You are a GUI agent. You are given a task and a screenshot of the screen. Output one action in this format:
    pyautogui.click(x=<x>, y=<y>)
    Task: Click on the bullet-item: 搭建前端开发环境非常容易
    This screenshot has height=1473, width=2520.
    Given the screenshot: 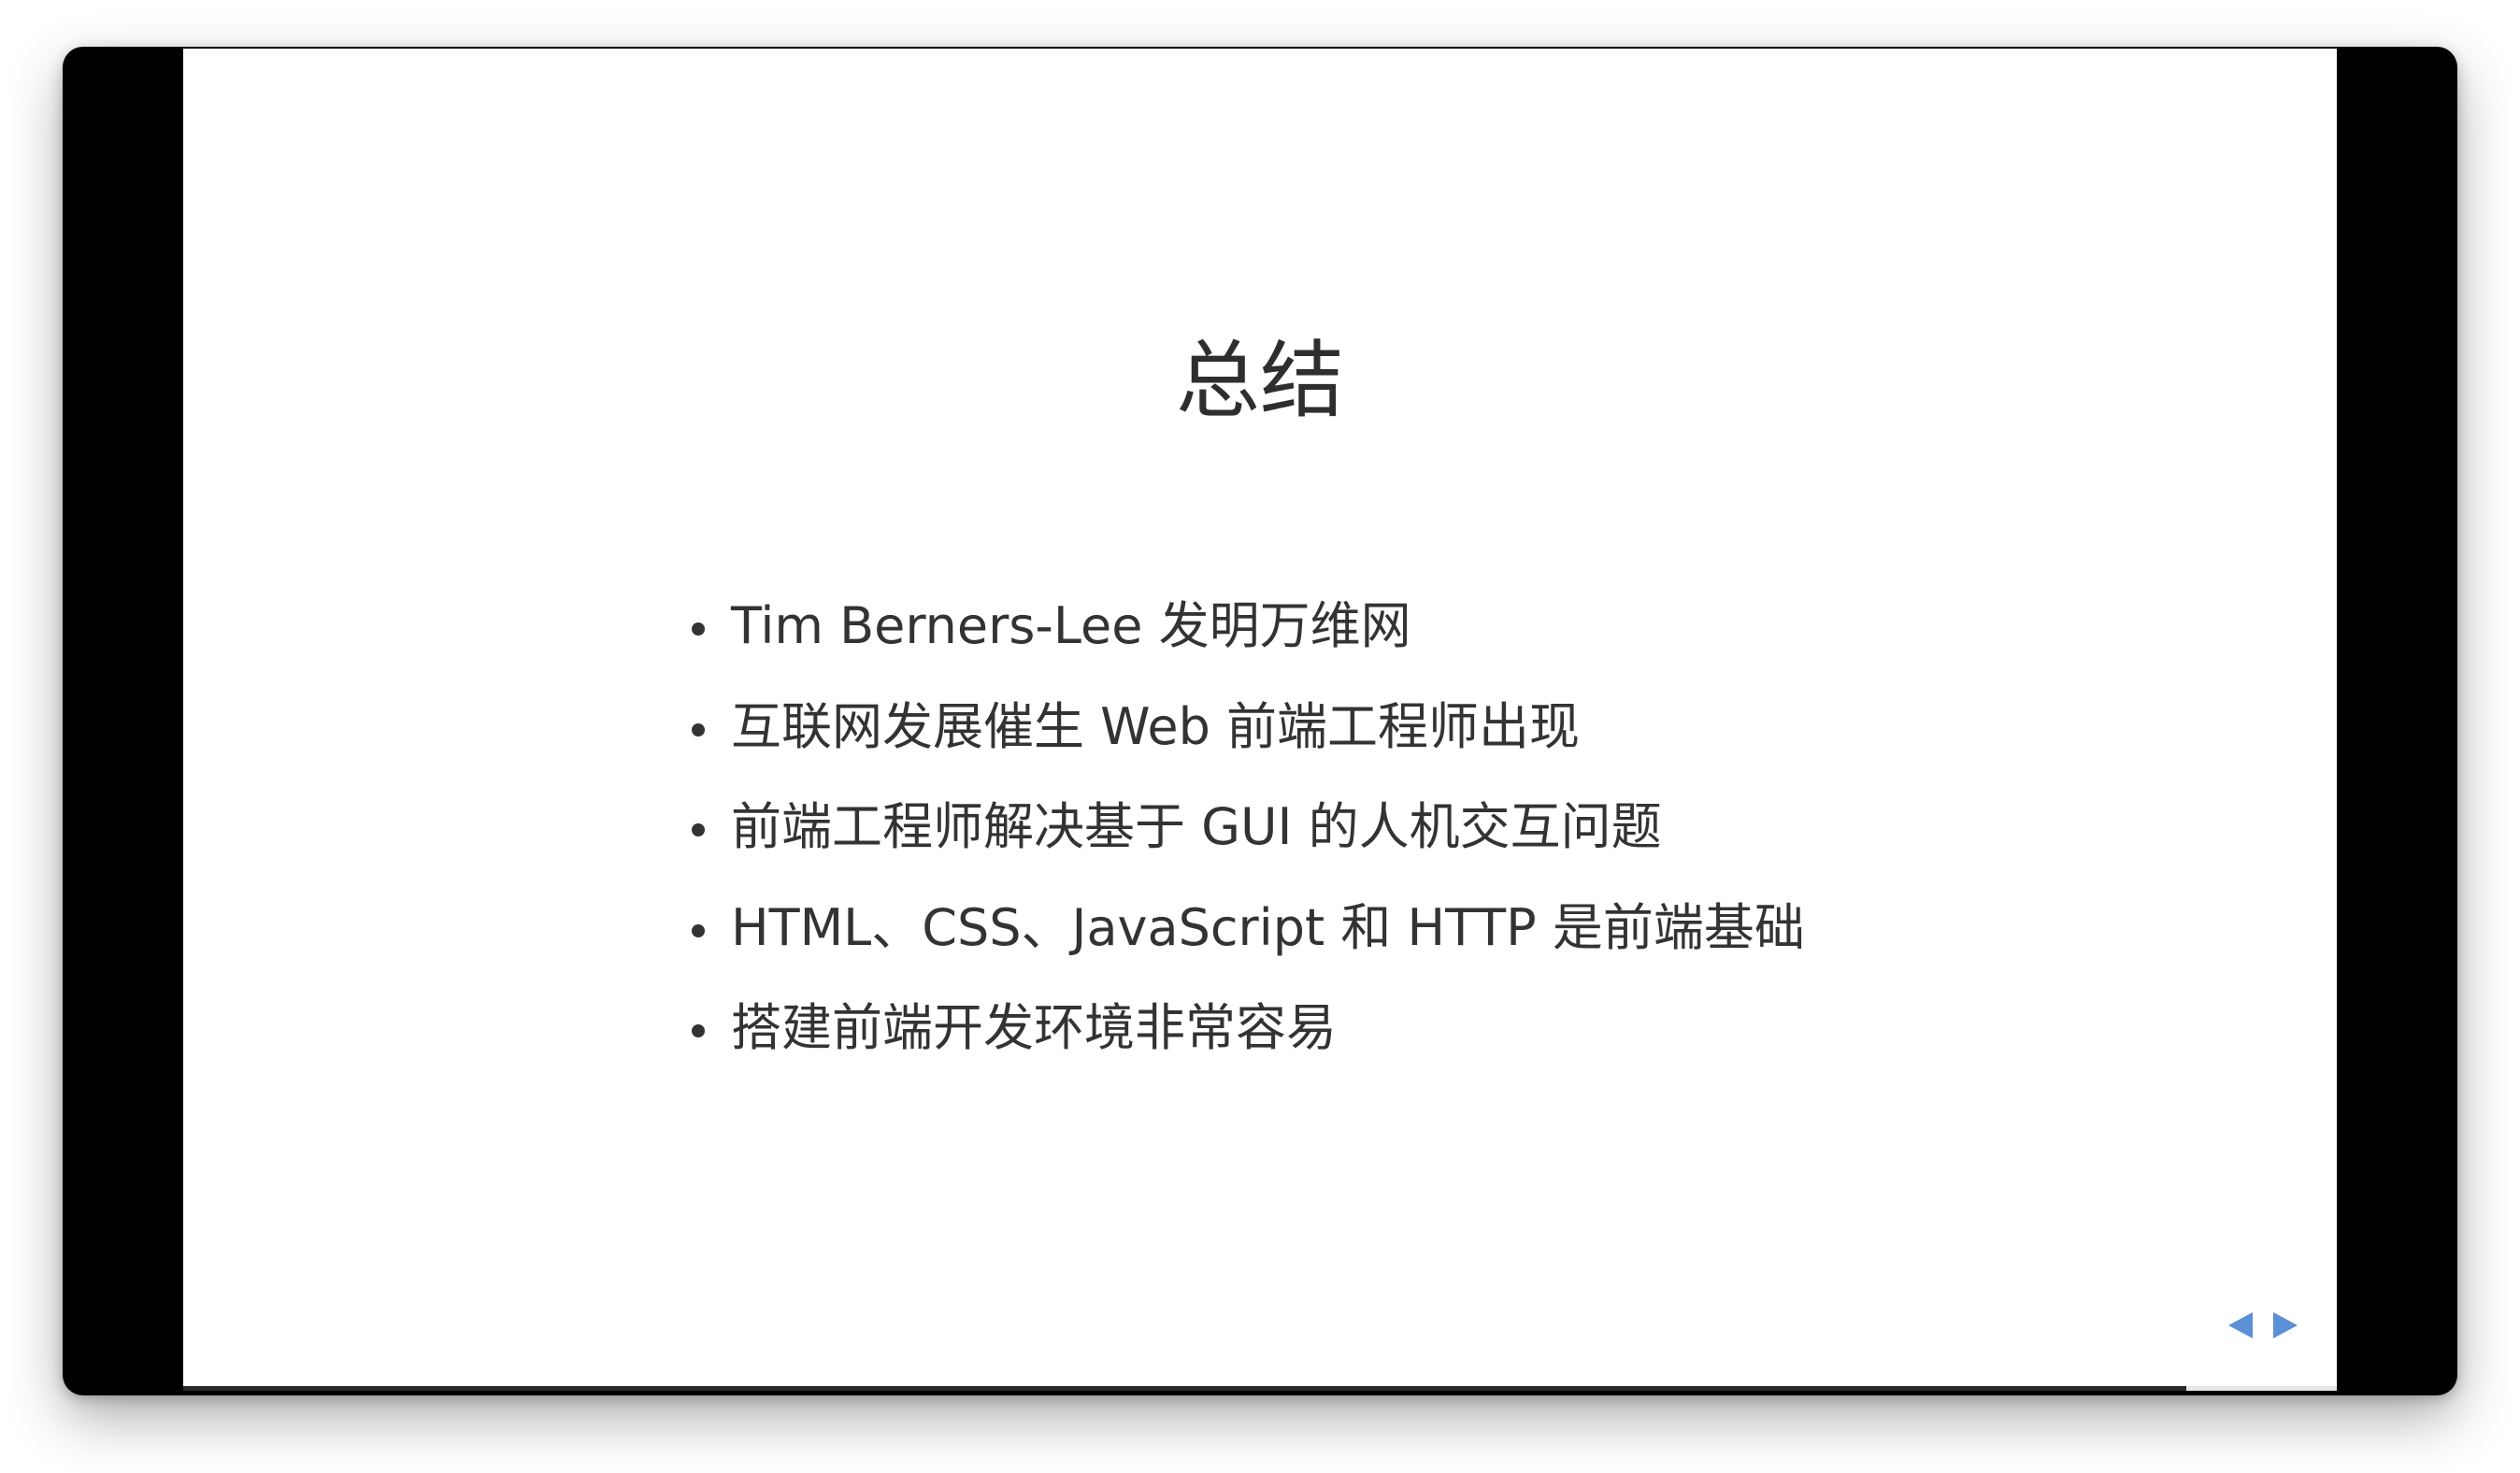 What is the action you would take?
    pyautogui.click(x=1248, y=1044)
    